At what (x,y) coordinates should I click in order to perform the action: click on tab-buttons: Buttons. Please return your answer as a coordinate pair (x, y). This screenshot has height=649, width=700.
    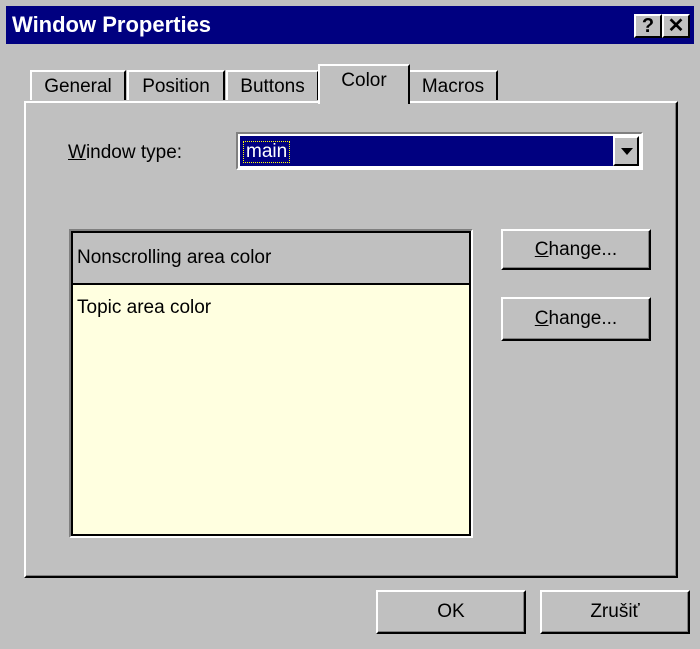
    Looking at the image, I should click on (272, 85).